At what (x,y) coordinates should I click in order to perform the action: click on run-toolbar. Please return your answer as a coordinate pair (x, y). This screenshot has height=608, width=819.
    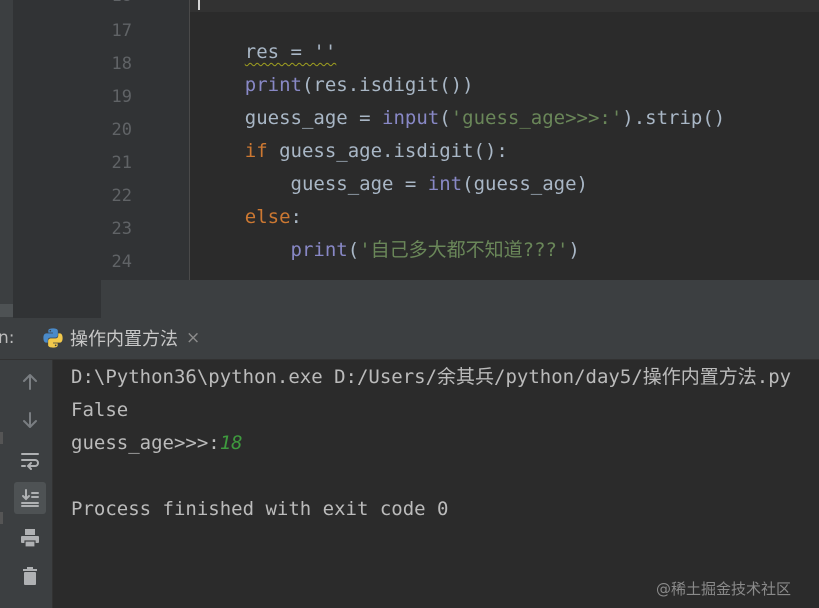
    Looking at the image, I should click on (26, 484).